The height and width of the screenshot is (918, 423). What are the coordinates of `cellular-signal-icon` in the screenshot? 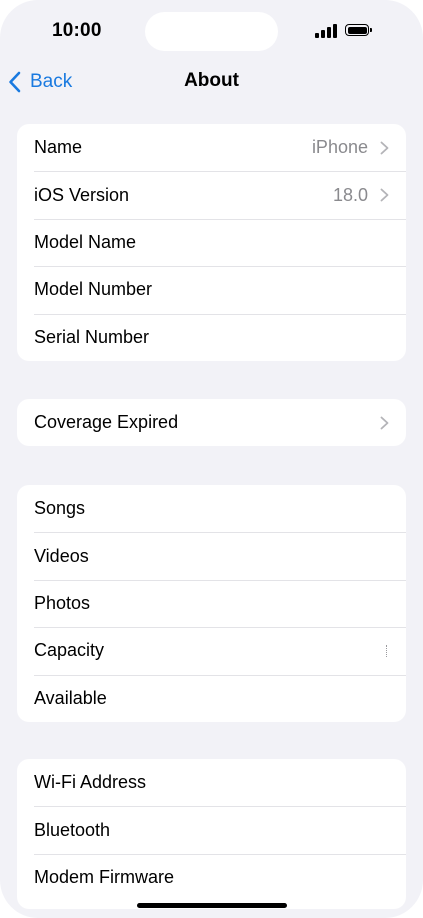 It's located at (327, 31).